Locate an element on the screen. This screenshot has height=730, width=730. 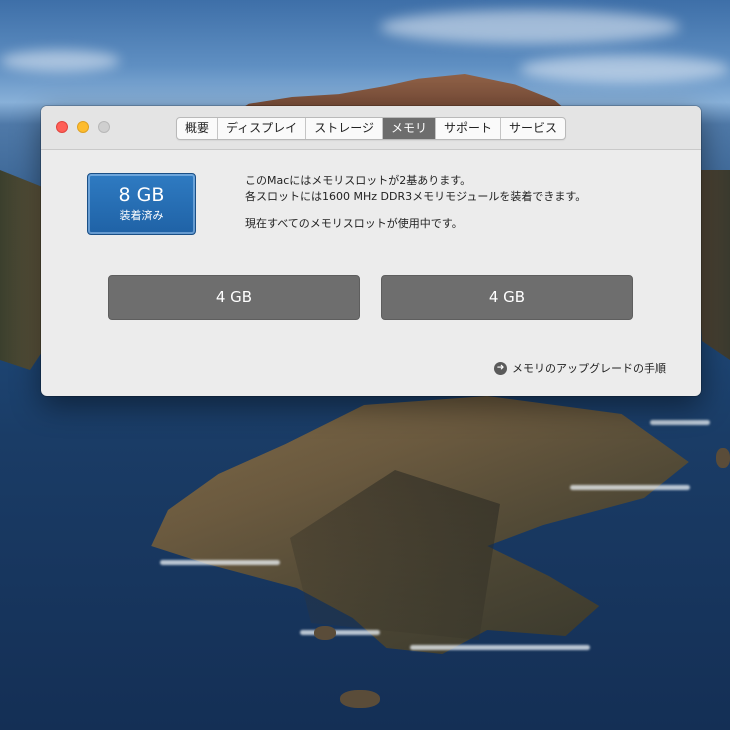
tab-storage: ストレージ is located at coordinates (344, 128).